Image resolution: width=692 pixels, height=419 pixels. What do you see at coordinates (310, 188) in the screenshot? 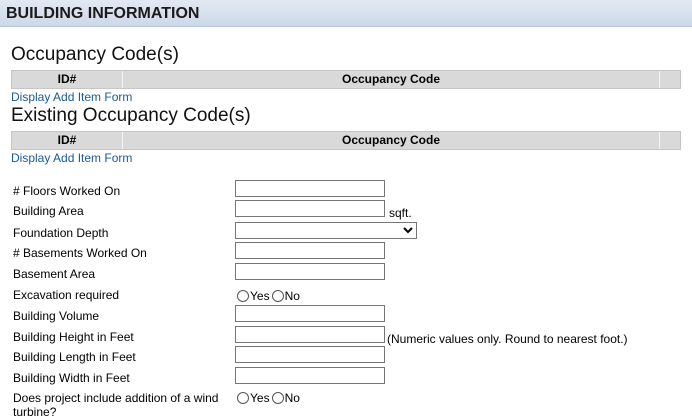
I see `floors-input` at bounding box center [310, 188].